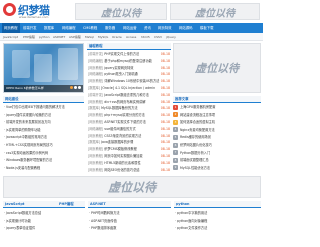  What do you see at coordinates (129, 46) in the screenshot?
I see `latest-section-title: 编程教程` at bounding box center [129, 46].